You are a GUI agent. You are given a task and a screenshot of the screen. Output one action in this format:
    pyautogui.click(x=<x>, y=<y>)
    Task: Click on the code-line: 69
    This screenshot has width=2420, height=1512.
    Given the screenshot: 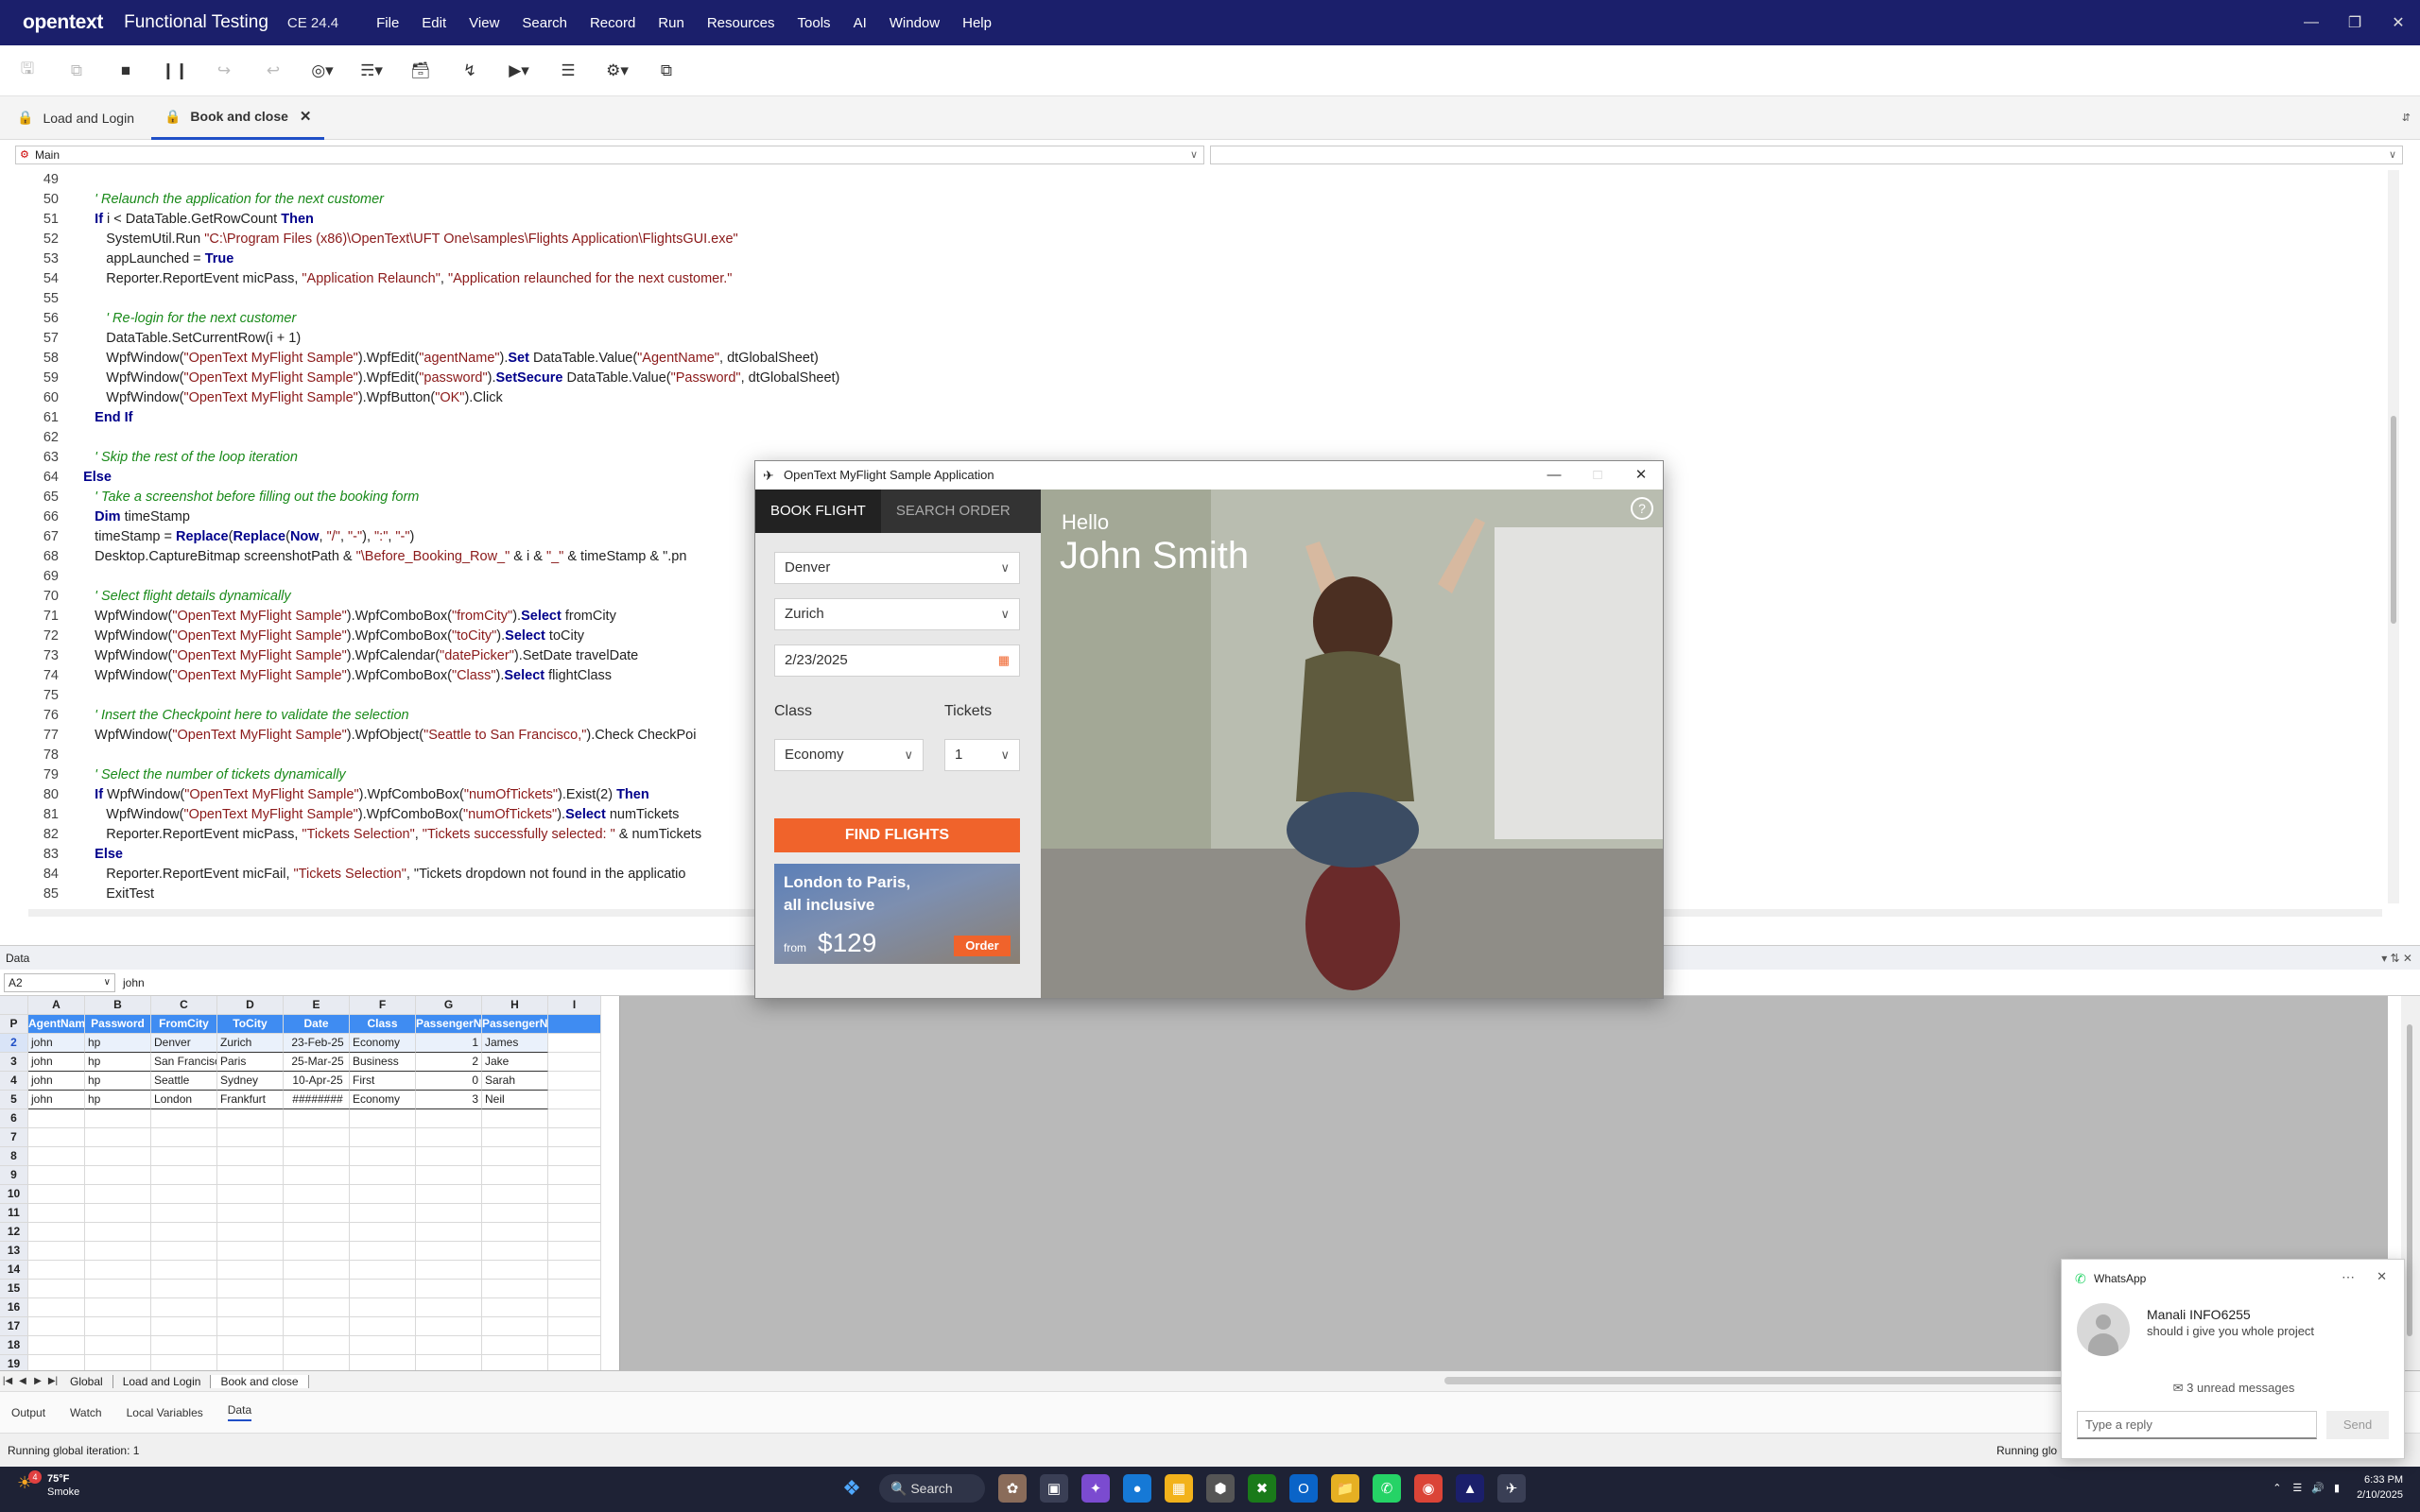 What is the action you would take?
    pyautogui.click(x=44, y=577)
    